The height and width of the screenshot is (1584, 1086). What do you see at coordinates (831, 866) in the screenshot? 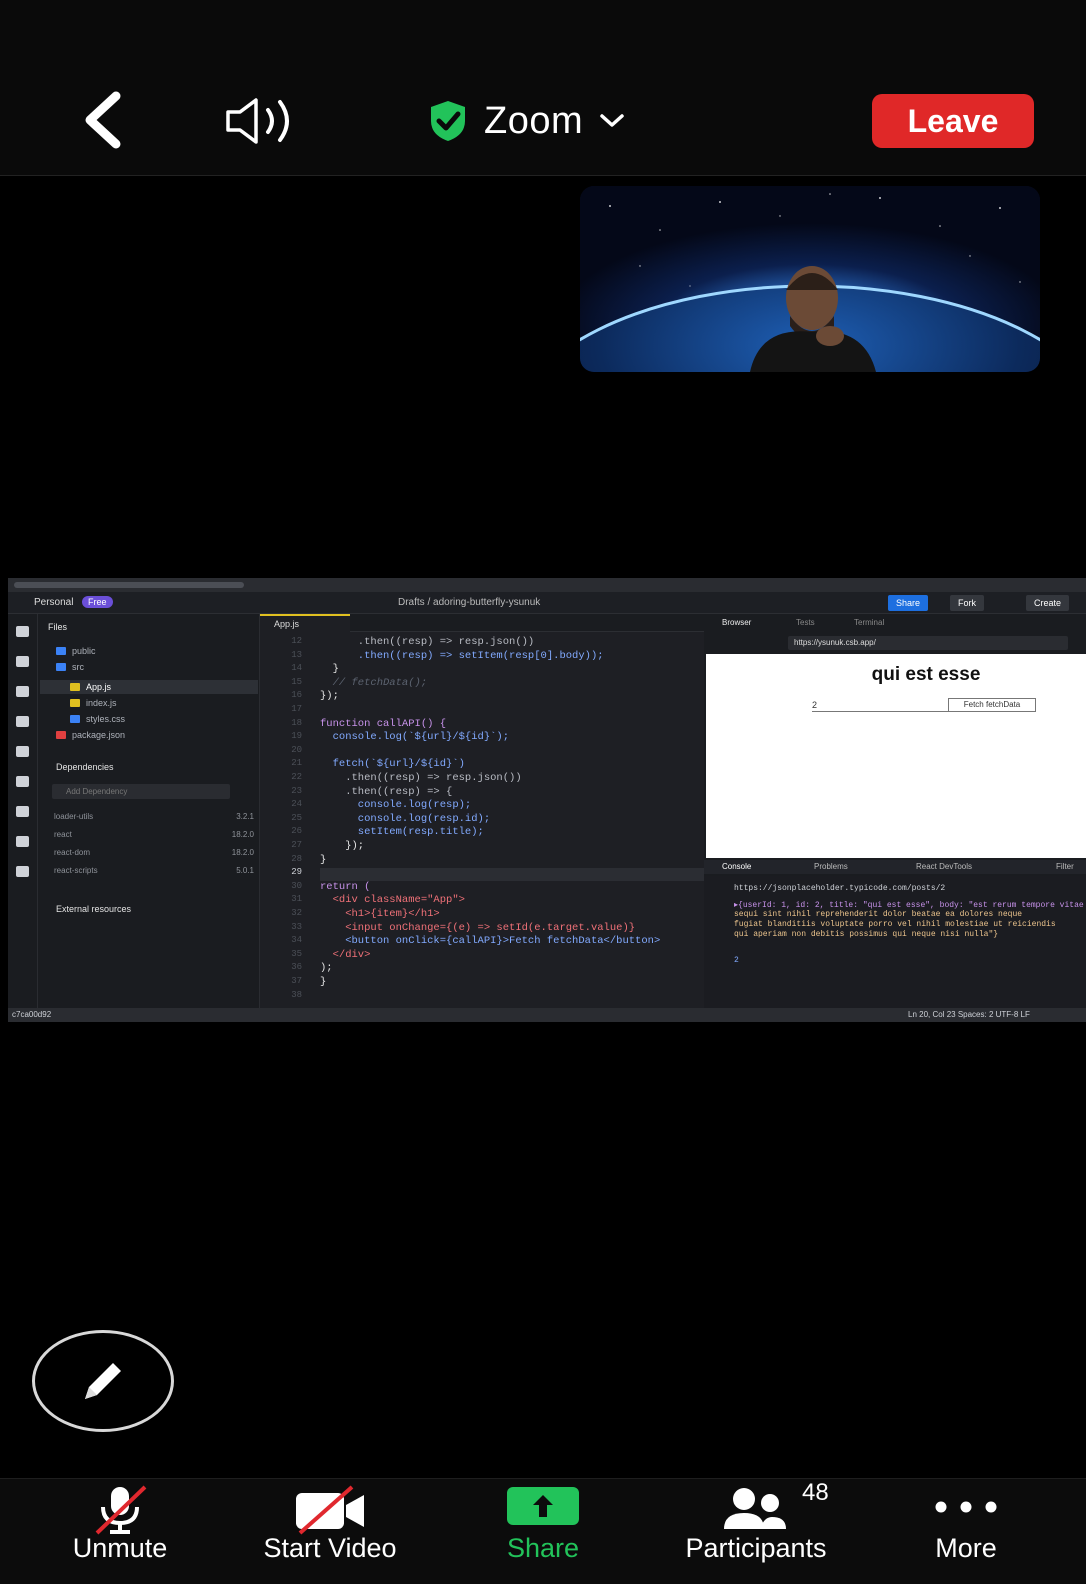
I see `problems-tab: Problems` at bounding box center [831, 866].